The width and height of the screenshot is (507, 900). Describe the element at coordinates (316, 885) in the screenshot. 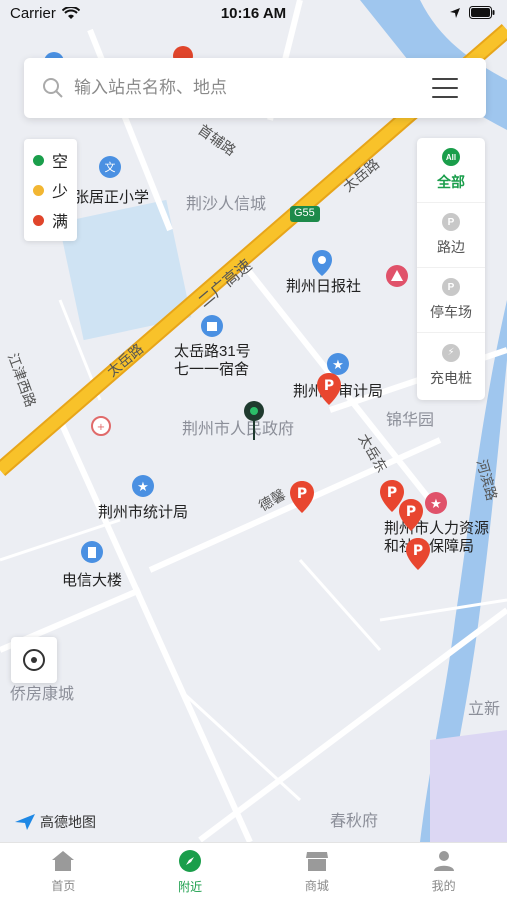

I see `tab-label: 商城` at that location.